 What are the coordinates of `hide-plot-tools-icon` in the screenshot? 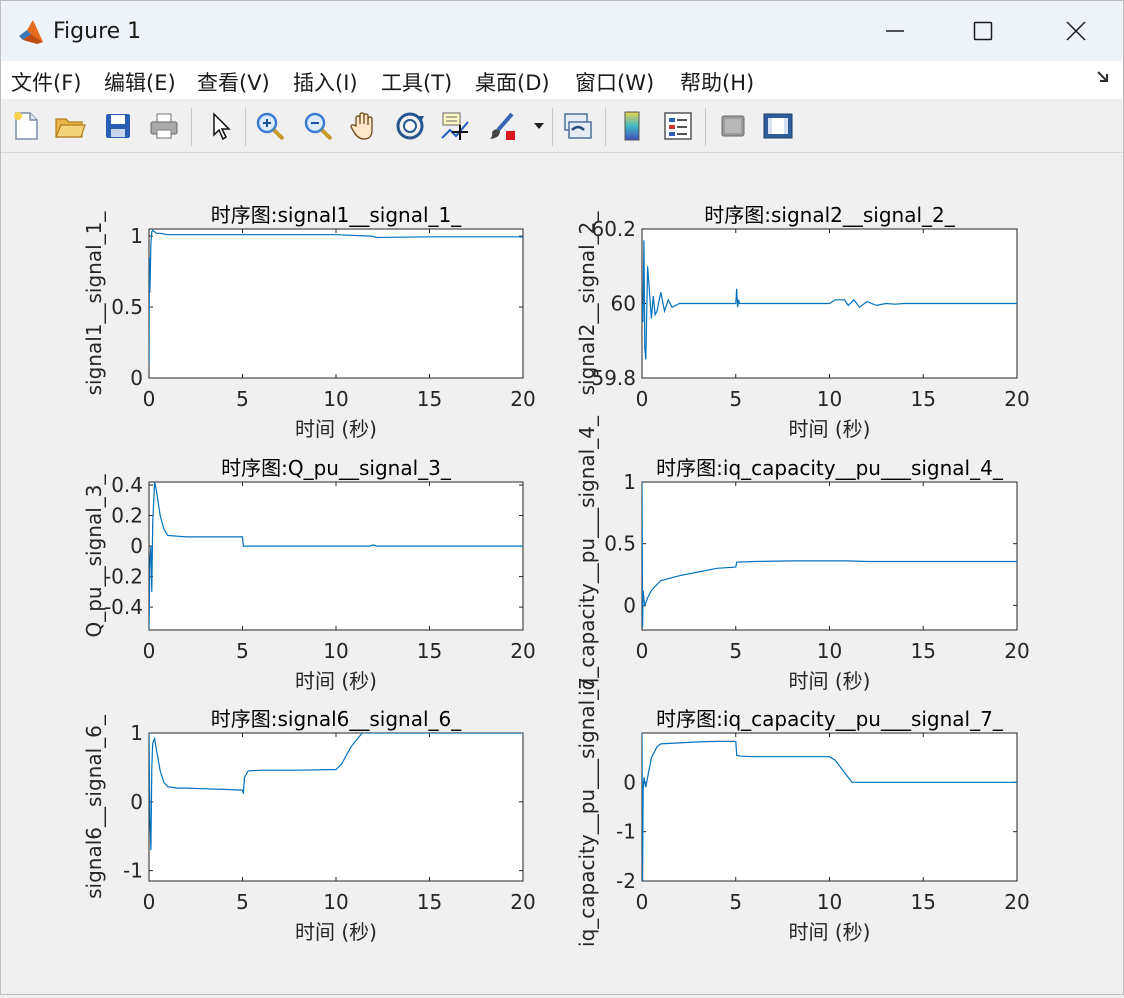 It's located at (733, 126).